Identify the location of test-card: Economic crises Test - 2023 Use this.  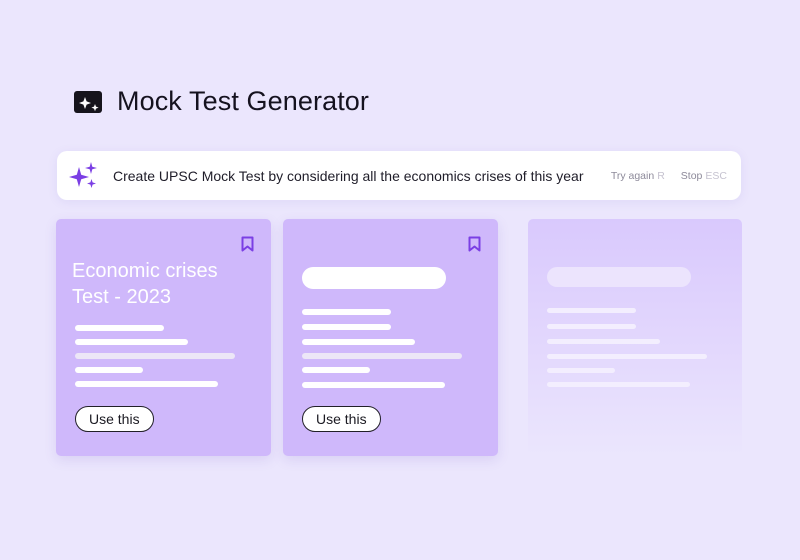
(163, 337).